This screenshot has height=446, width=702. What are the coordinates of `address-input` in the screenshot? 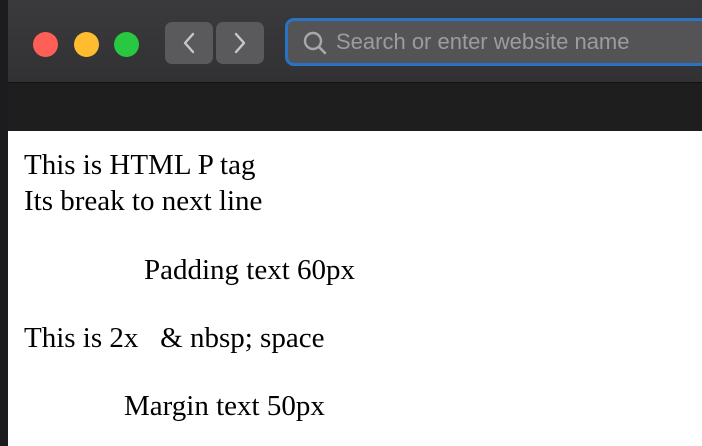 It's located at (519, 42).